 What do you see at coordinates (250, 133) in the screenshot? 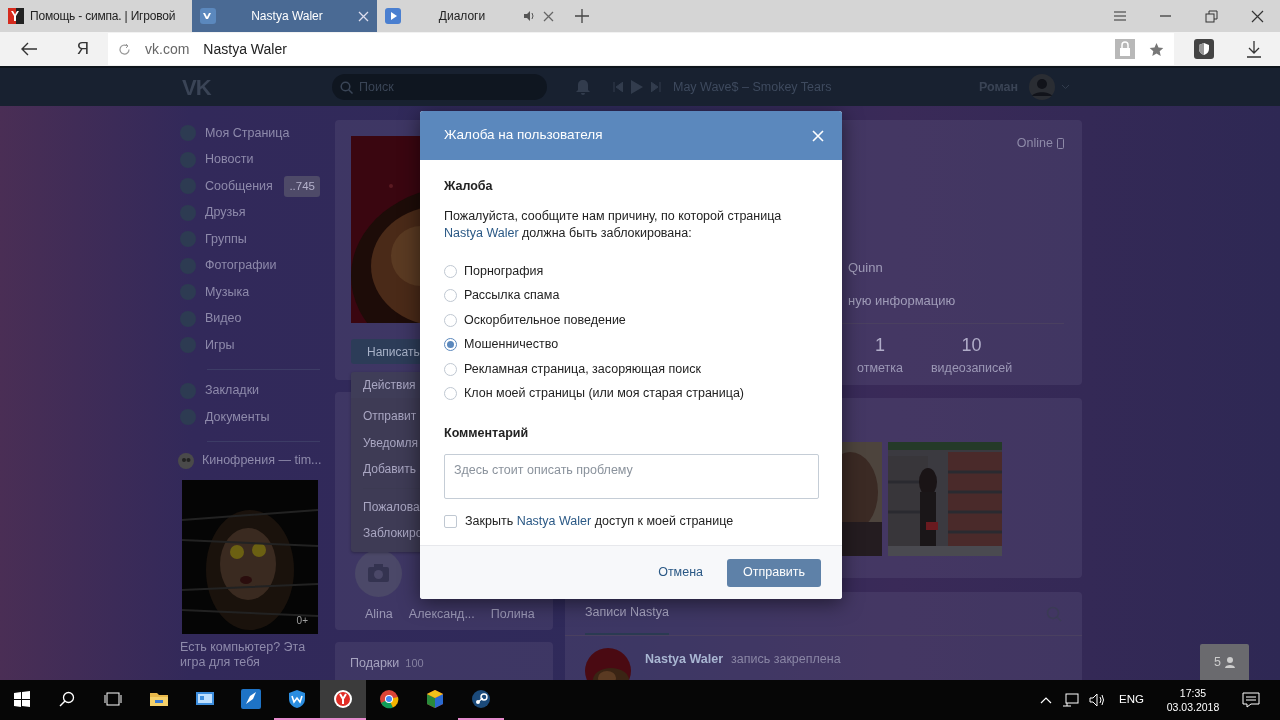
I see `sidebar-item: Моя Страница` at bounding box center [250, 133].